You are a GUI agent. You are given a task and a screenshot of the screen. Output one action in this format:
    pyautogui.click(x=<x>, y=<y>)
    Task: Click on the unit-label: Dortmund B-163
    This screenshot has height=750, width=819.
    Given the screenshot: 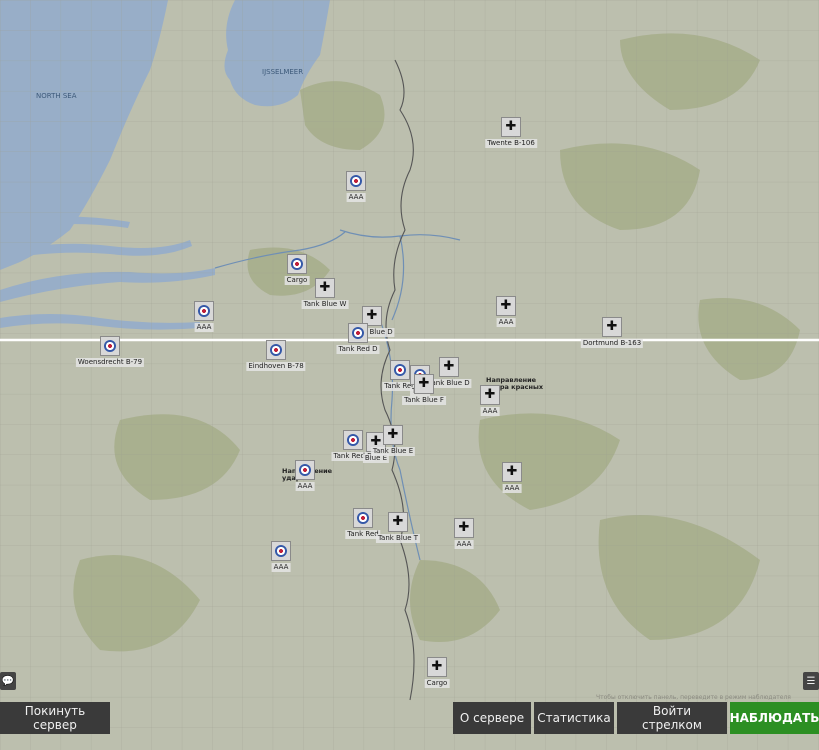 What is the action you would take?
    pyautogui.click(x=612, y=343)
    